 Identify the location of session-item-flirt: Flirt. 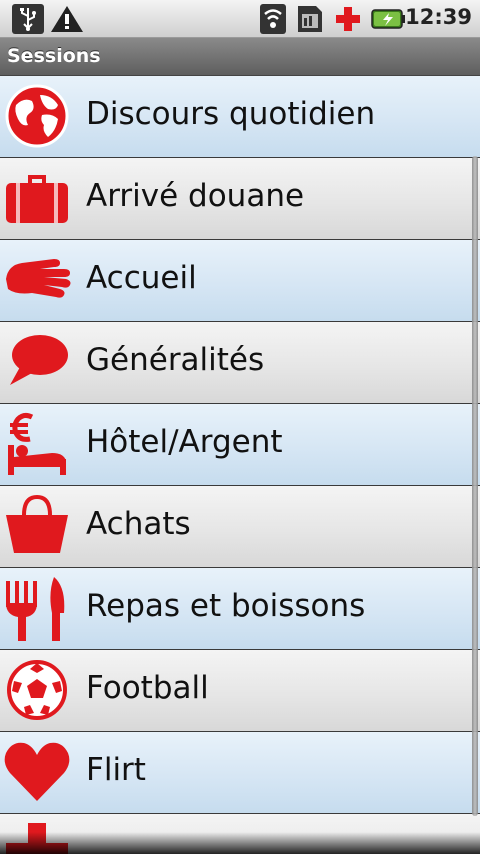
(240, 773).